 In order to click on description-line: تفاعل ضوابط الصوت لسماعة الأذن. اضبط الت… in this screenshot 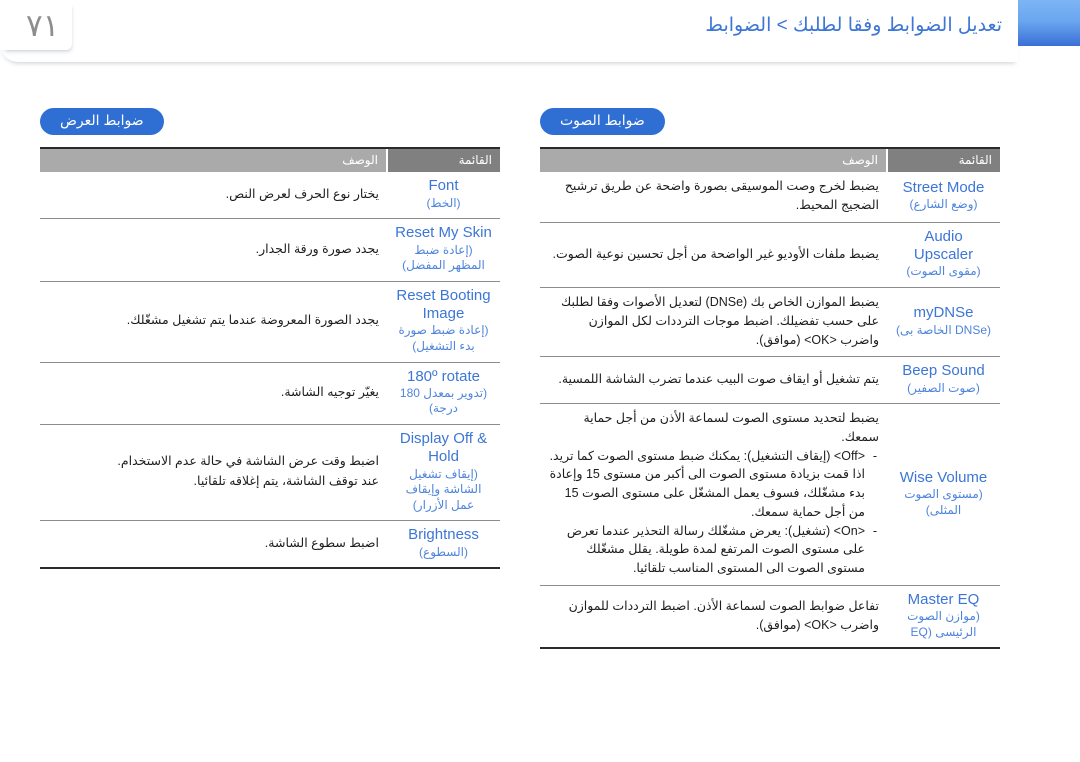, I will do `click(723, 615)`.